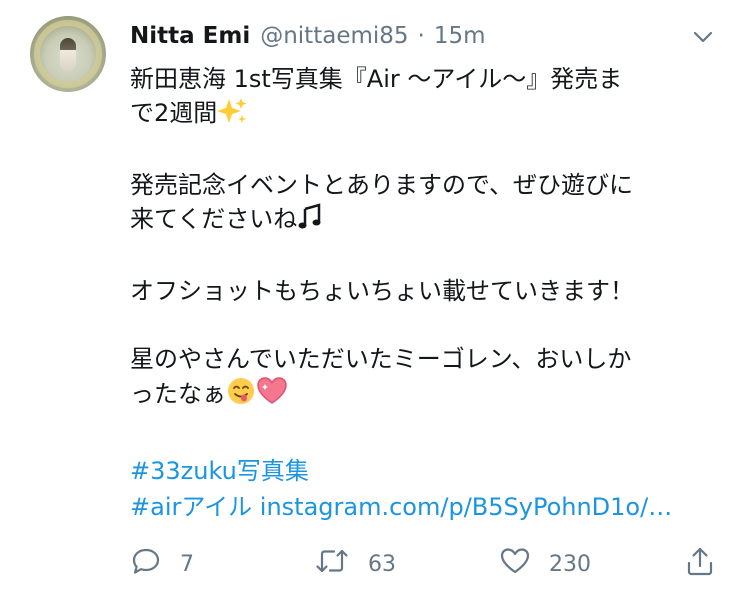 This screenshot has height=599, width=749. I want to click on reply-count: 7, so click(187, 564).